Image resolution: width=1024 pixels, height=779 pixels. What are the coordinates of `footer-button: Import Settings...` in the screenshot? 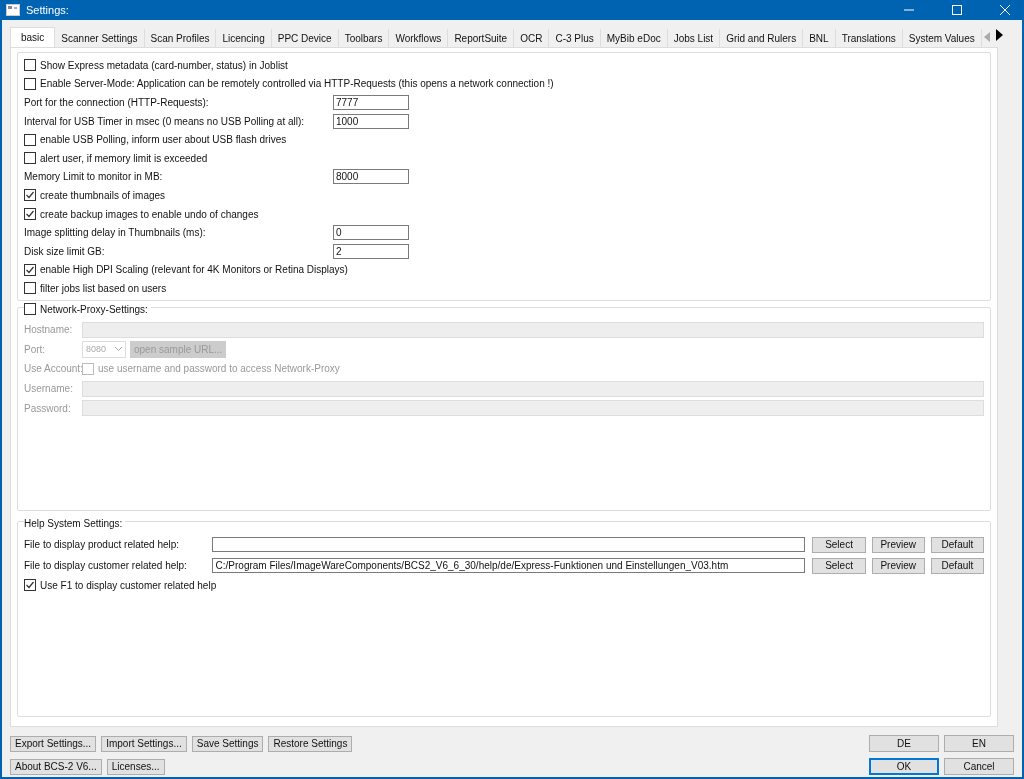 It's located at (144, 743).